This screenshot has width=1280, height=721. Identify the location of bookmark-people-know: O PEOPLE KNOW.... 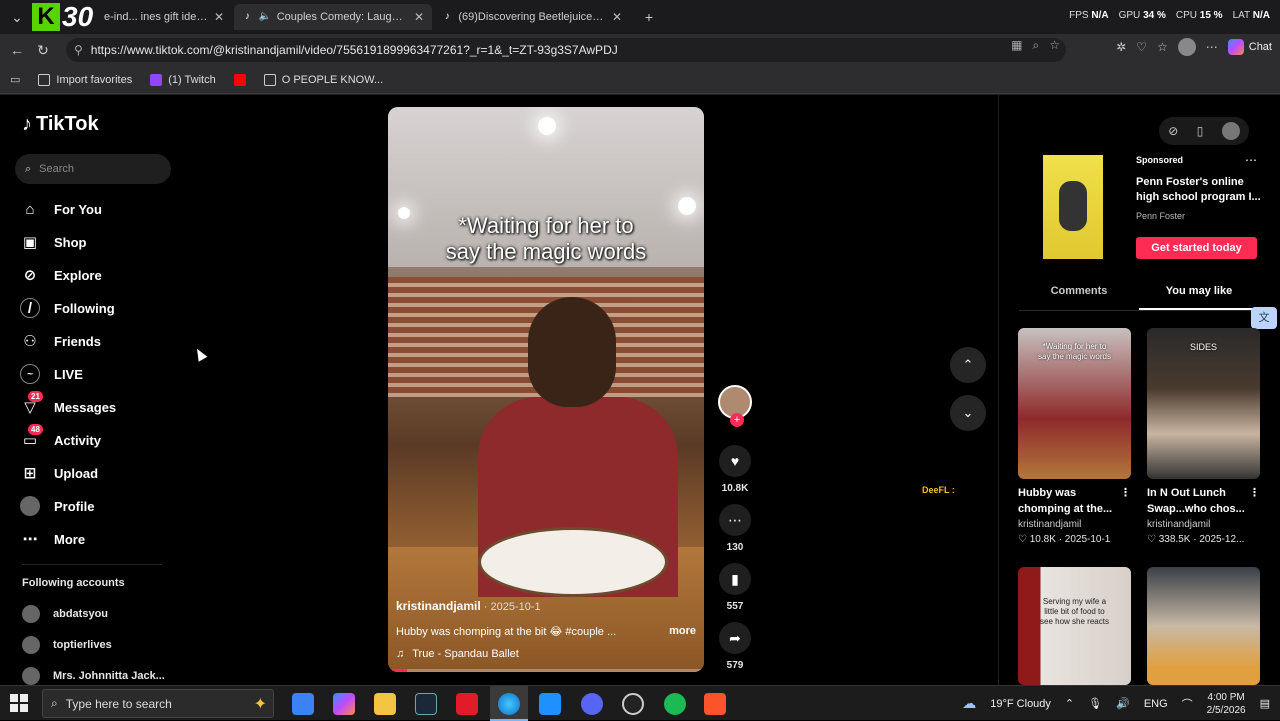
(323, 79).